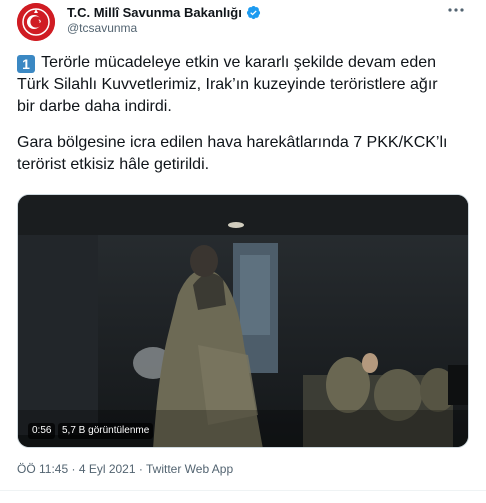 The height and width of the screenshot is (503, 486). Describe the element at coordinates (102, 28) in the screenshot. I see `account-handle: @tcsavunma` at that location.